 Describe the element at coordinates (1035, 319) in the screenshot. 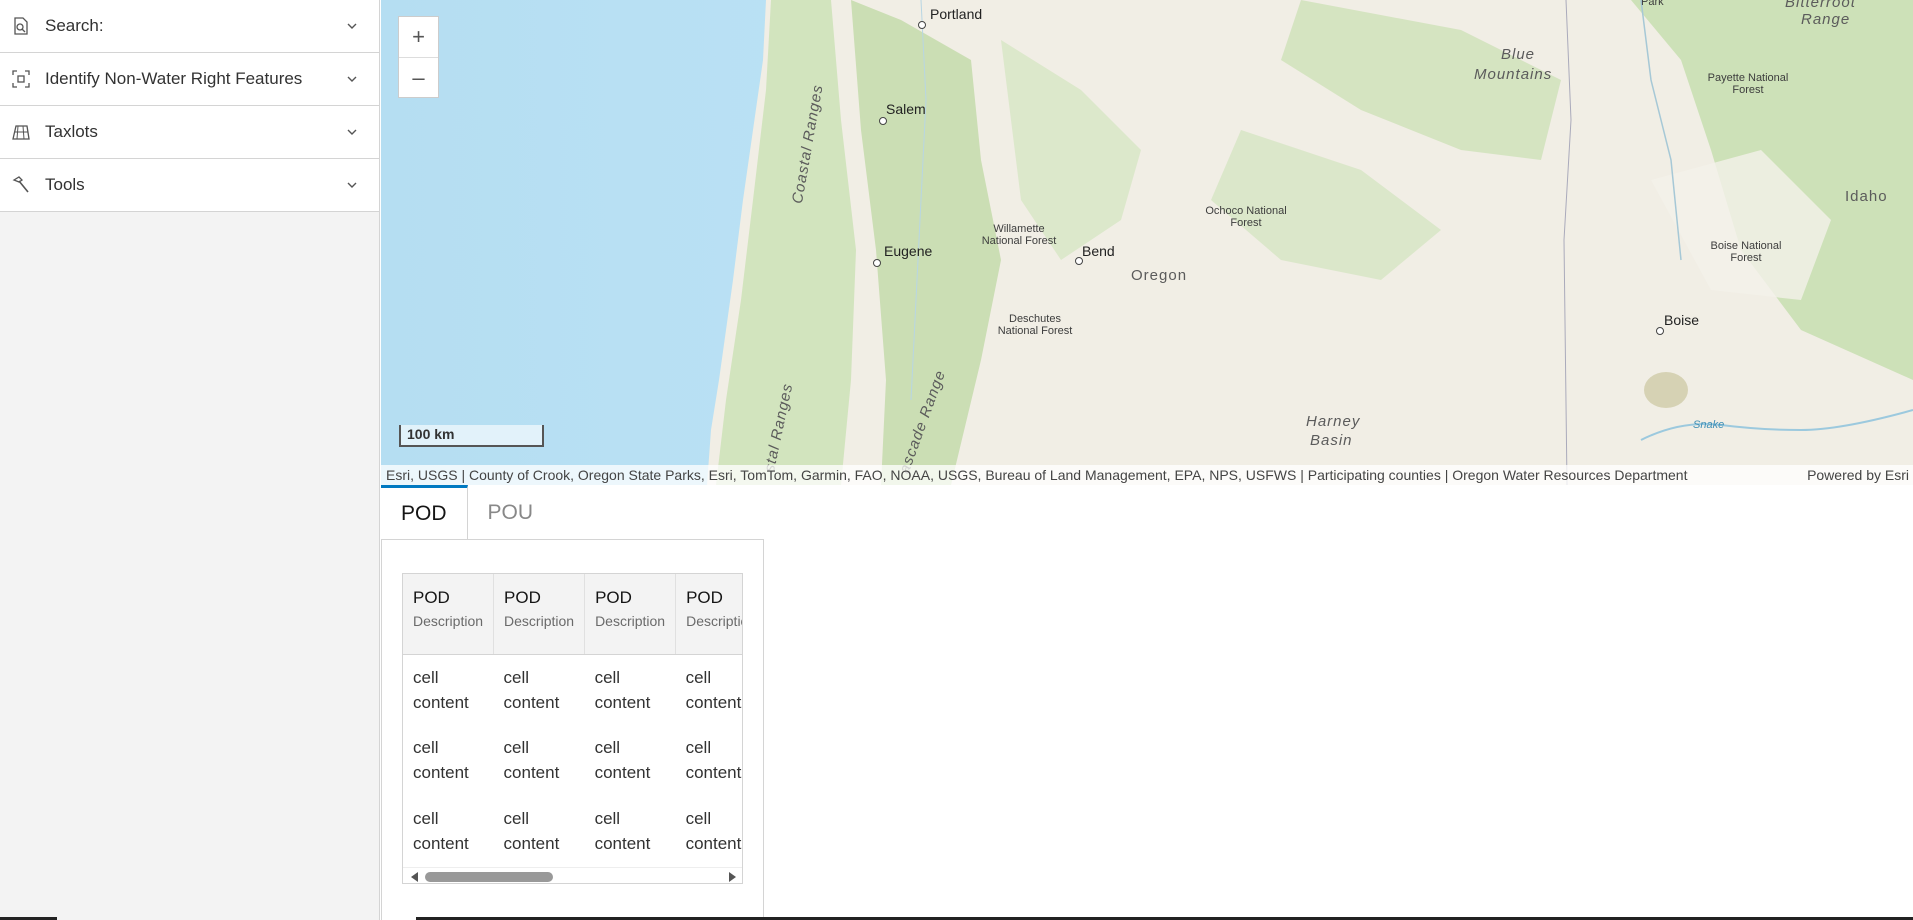

I see `map-label-deschutes-1: Deschutes` at that location.